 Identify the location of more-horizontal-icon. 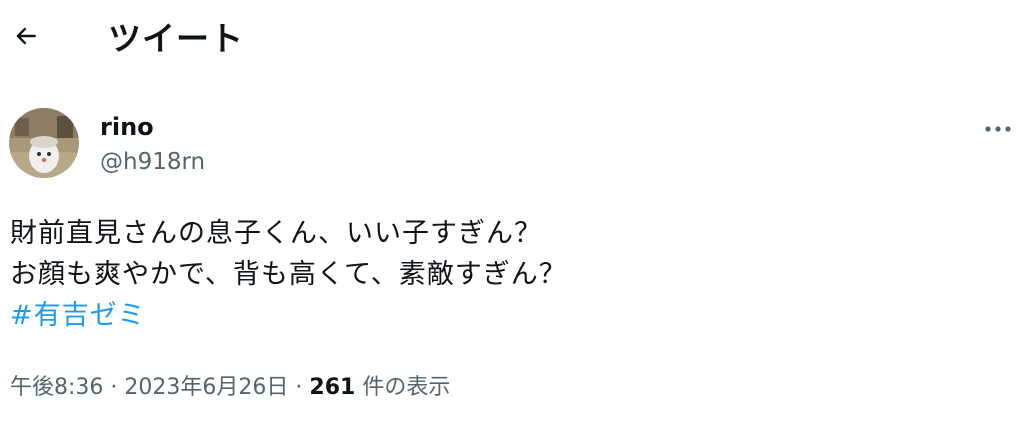
(998, 127).